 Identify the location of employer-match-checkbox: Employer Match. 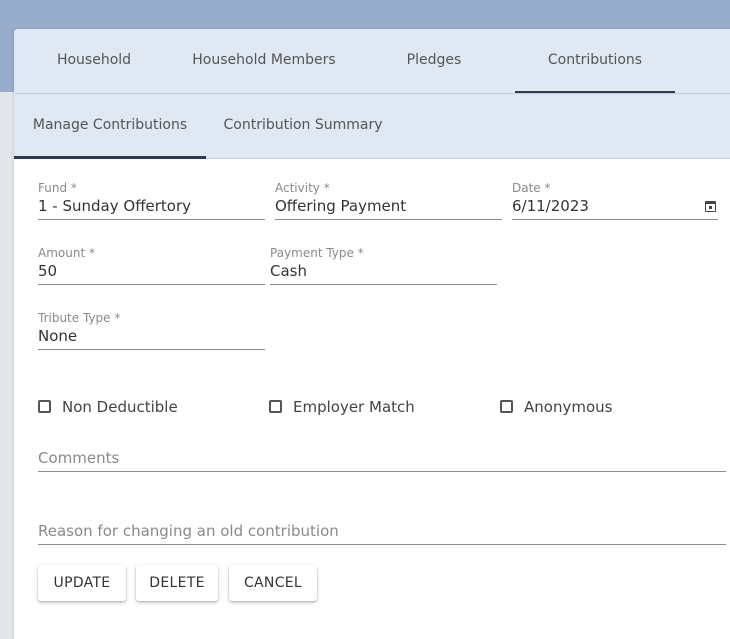
(359, 408).